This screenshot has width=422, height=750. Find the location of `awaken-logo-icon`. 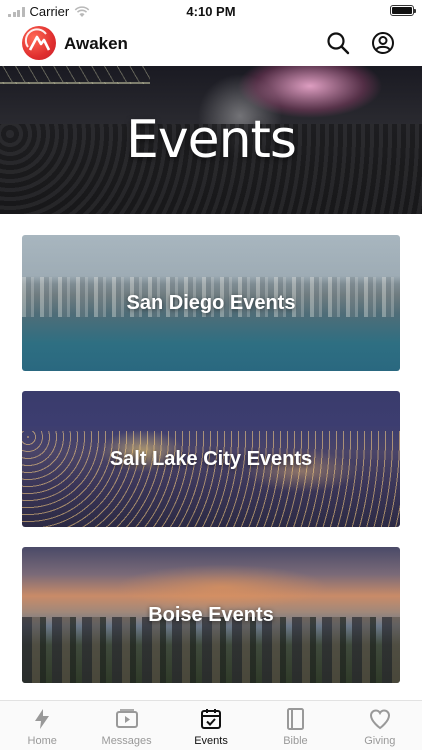

awaken-logo-icon is located at coordinates (39, 43).